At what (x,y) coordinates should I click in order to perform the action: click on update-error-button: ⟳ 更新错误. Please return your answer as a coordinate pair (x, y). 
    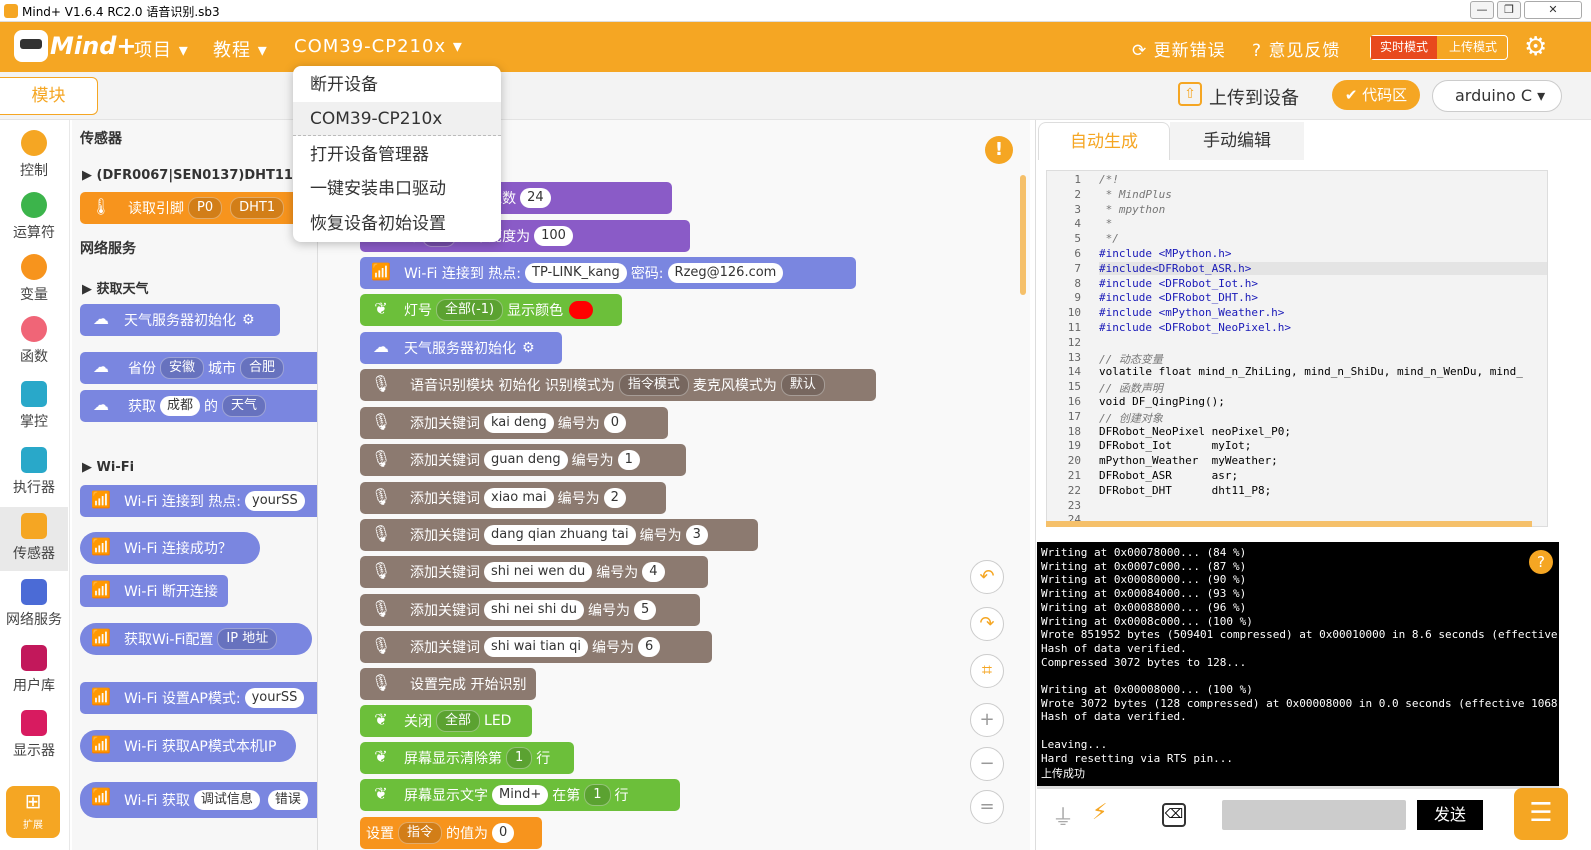
    Looking at the image, I should click on (1179, 48).